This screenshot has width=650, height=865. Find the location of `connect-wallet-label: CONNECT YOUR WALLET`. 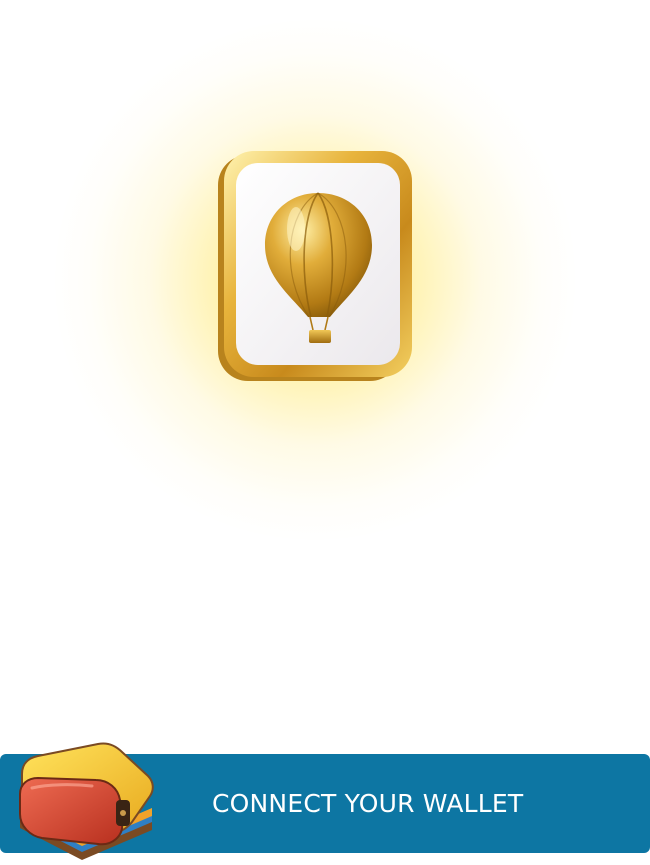

connect-wallet-label: CONNECT YOUR WALLET is located at coordinates (368, 803).